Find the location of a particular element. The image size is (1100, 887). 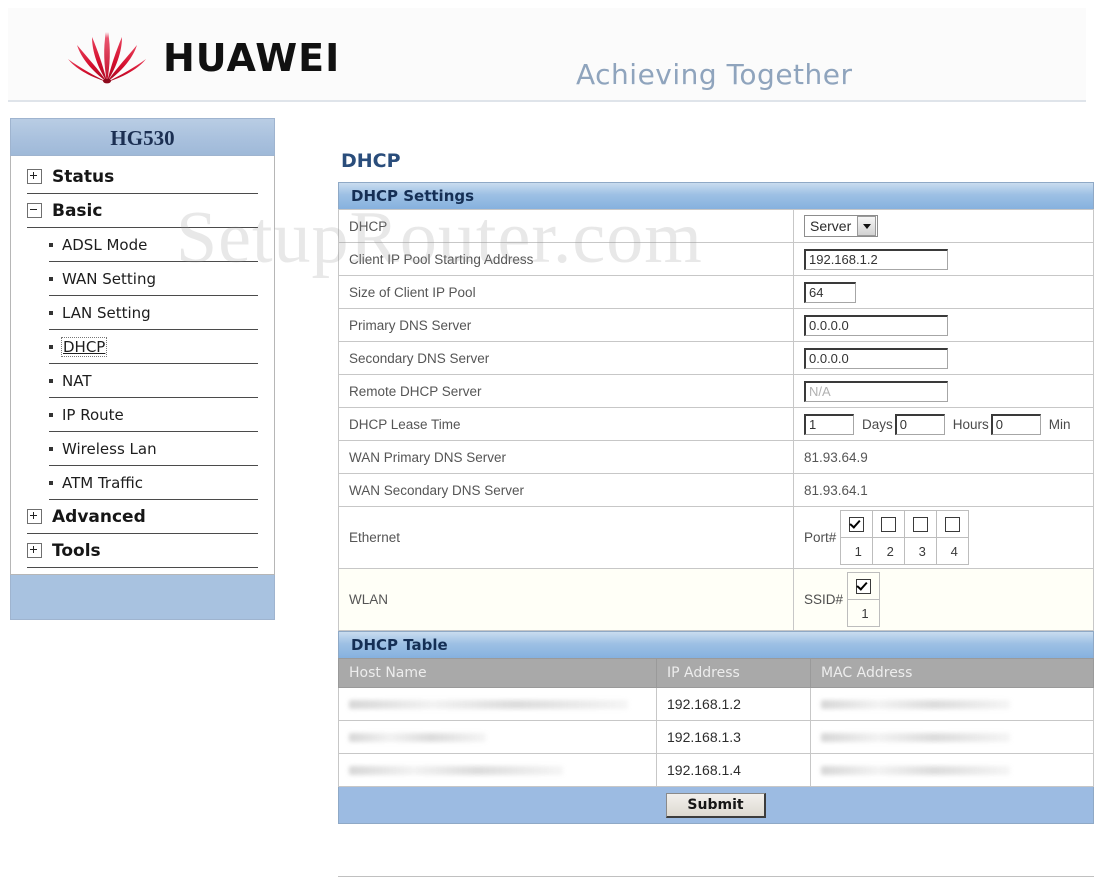

secondary-dns-input is located at coordinates (876, 358).